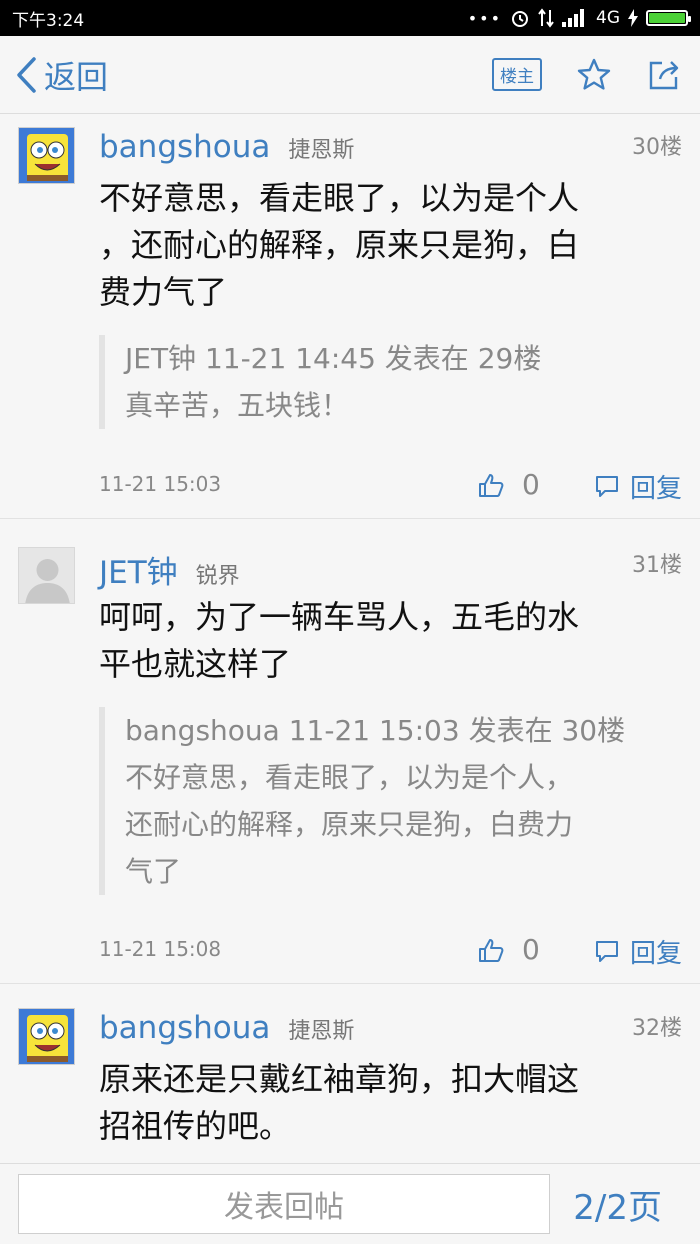  What do you see at coordinates (284, 1204) in the screenshot?
I see `reply-input: 发表回帖` at bounding box center [284, 1204].